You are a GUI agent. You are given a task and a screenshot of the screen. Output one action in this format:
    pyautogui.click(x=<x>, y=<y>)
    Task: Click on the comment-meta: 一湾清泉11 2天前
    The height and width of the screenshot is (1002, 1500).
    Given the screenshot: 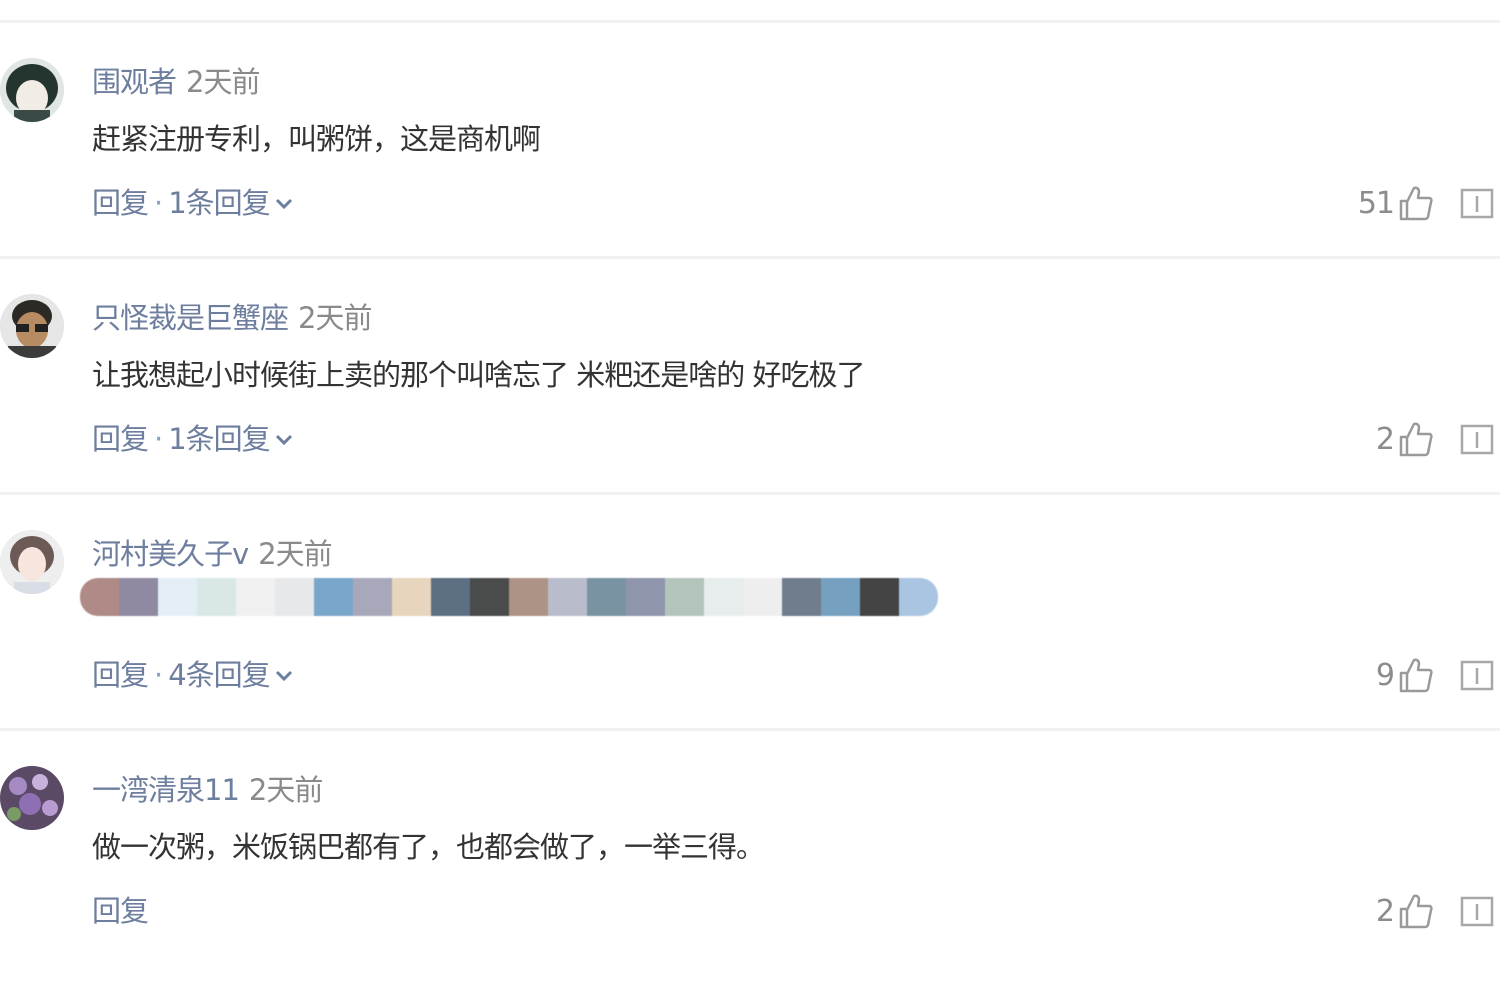 What is the action you would take?
    pyautogui.click(x=207, y=790)
    